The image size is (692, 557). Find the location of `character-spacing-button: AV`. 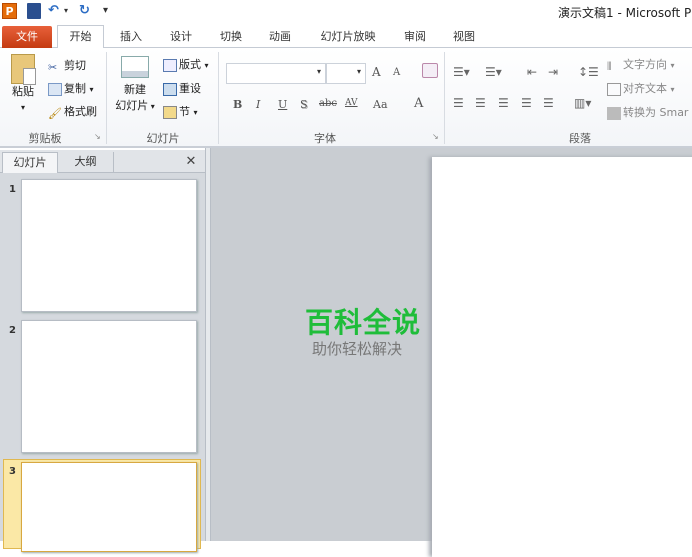

character-spacing-button: AV is located at coordinates (351, 103).